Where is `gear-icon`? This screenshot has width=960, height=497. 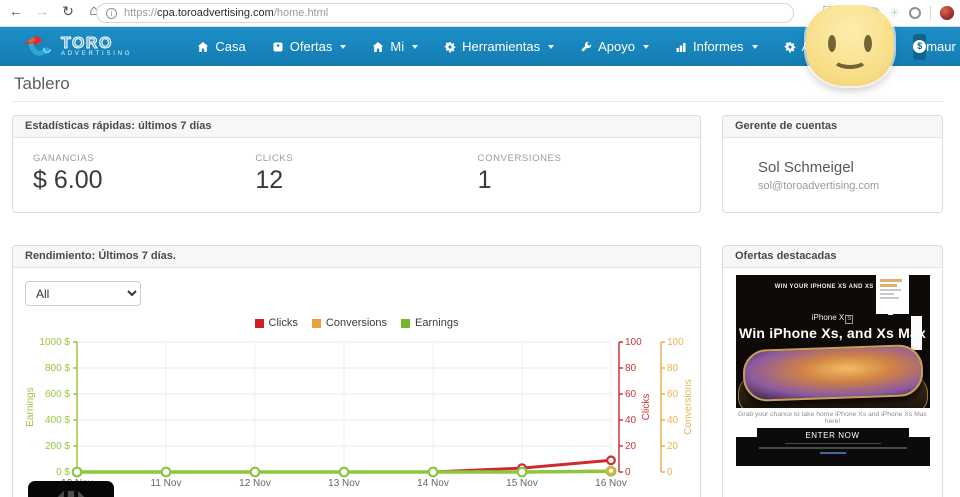
gear-icon is located at coordinates (789, 47).